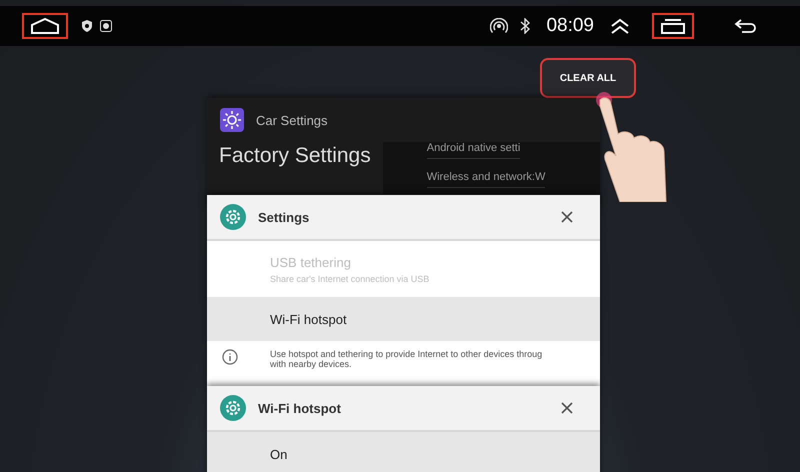 This screenshot has width=800, height=472. I want to click on recents-button, so click(673, 26).